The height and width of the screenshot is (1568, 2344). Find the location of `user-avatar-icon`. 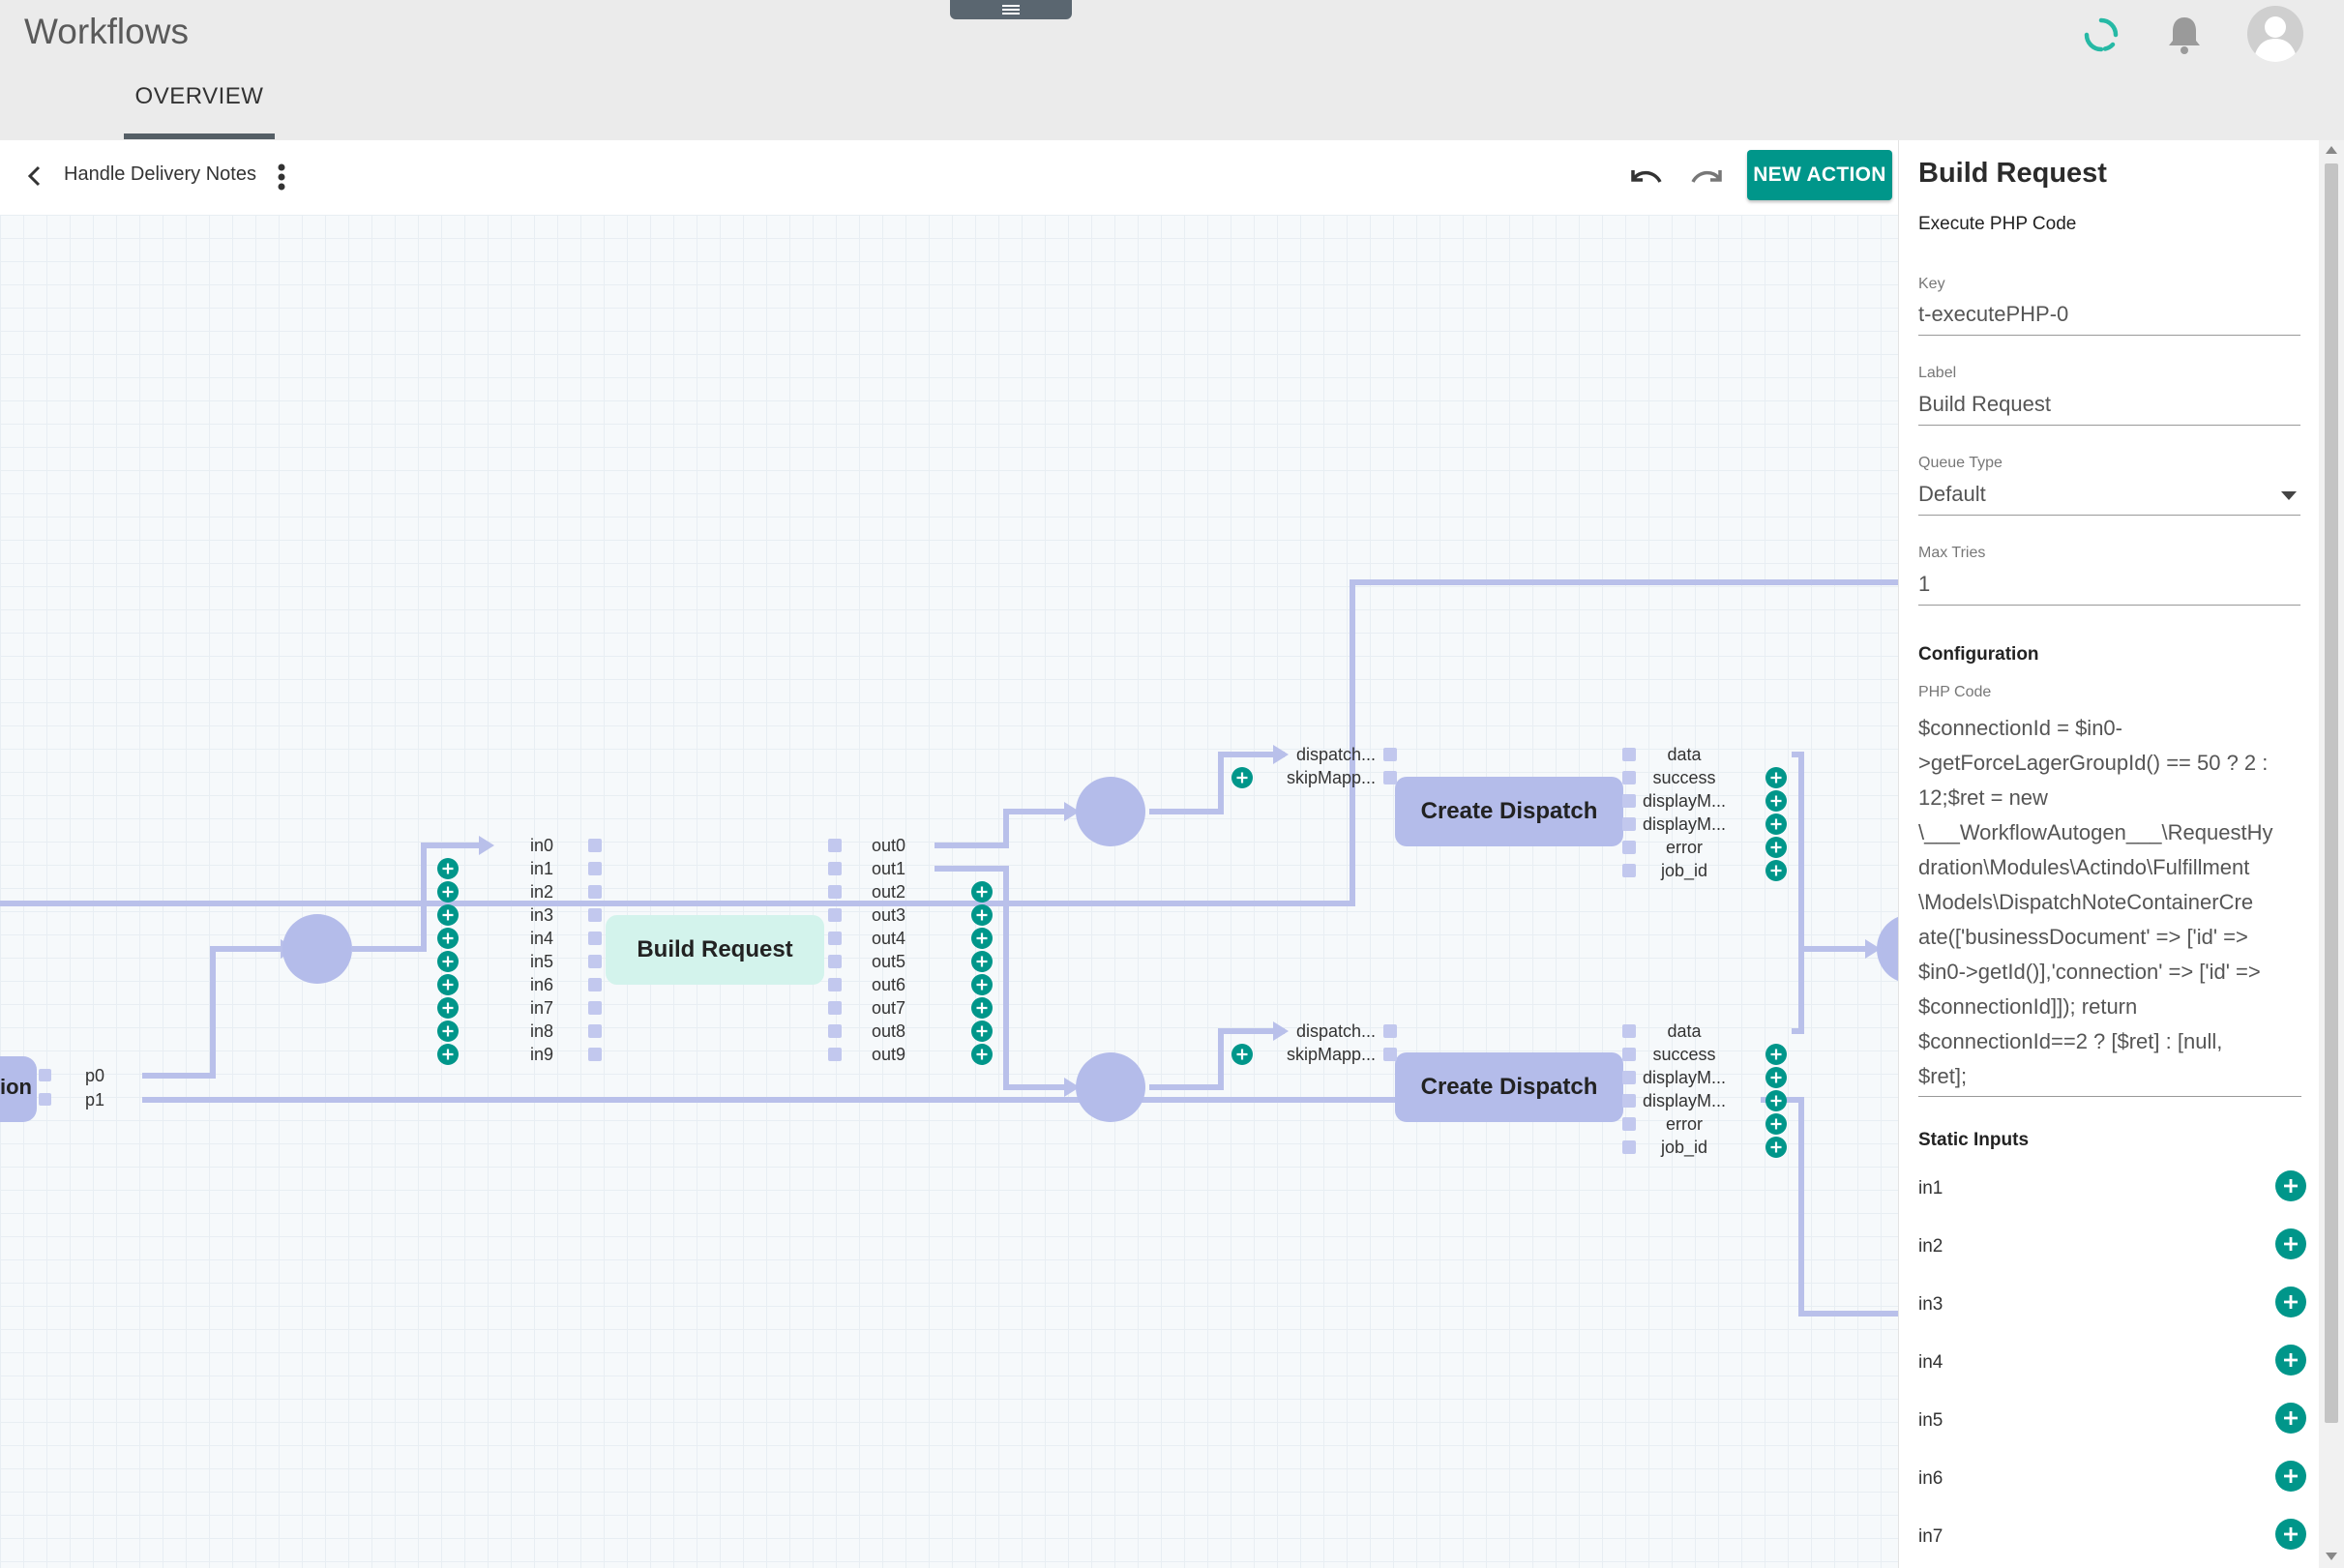

user-avatar-icon is located at coordinates (2275, 34).